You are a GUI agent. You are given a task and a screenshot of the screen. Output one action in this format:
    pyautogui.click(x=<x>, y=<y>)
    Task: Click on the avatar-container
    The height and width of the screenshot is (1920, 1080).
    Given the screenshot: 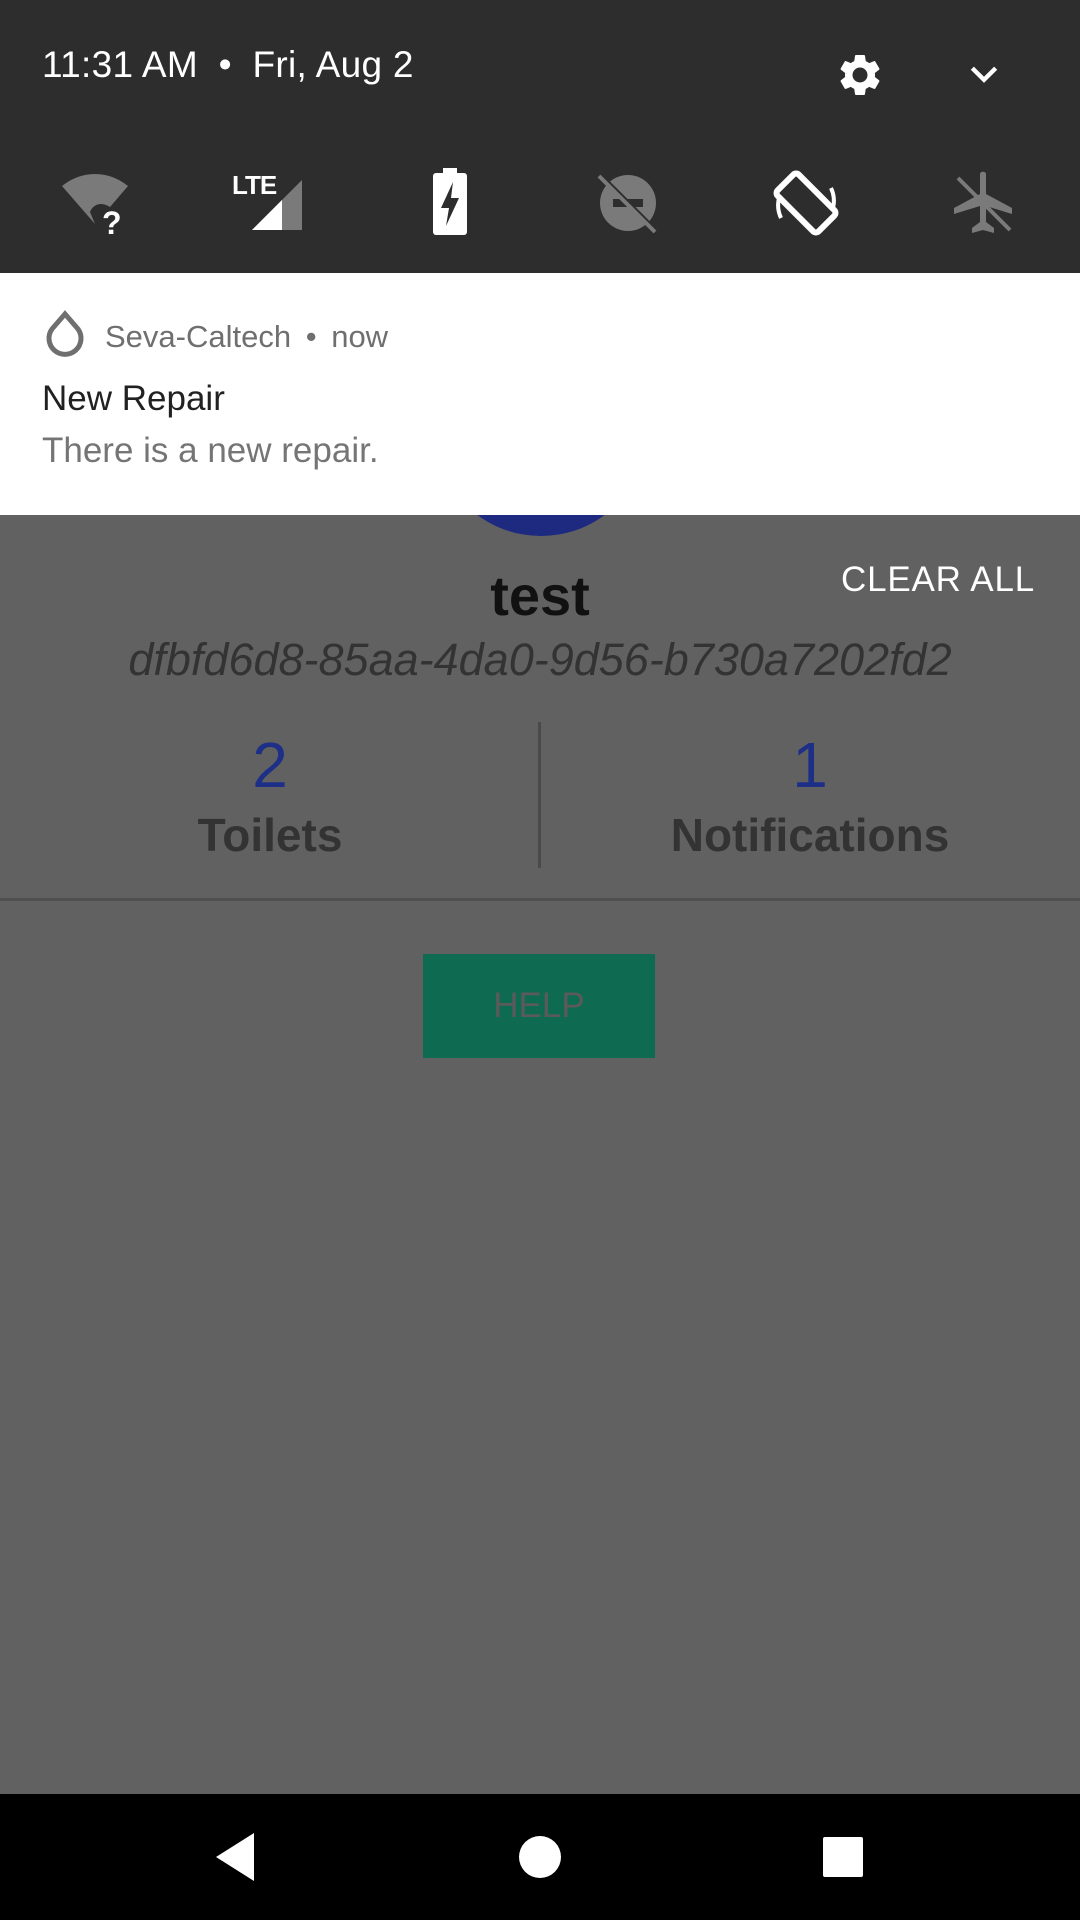 What is the action you would take?
    pyautogui.click(x=540, y=530)
    